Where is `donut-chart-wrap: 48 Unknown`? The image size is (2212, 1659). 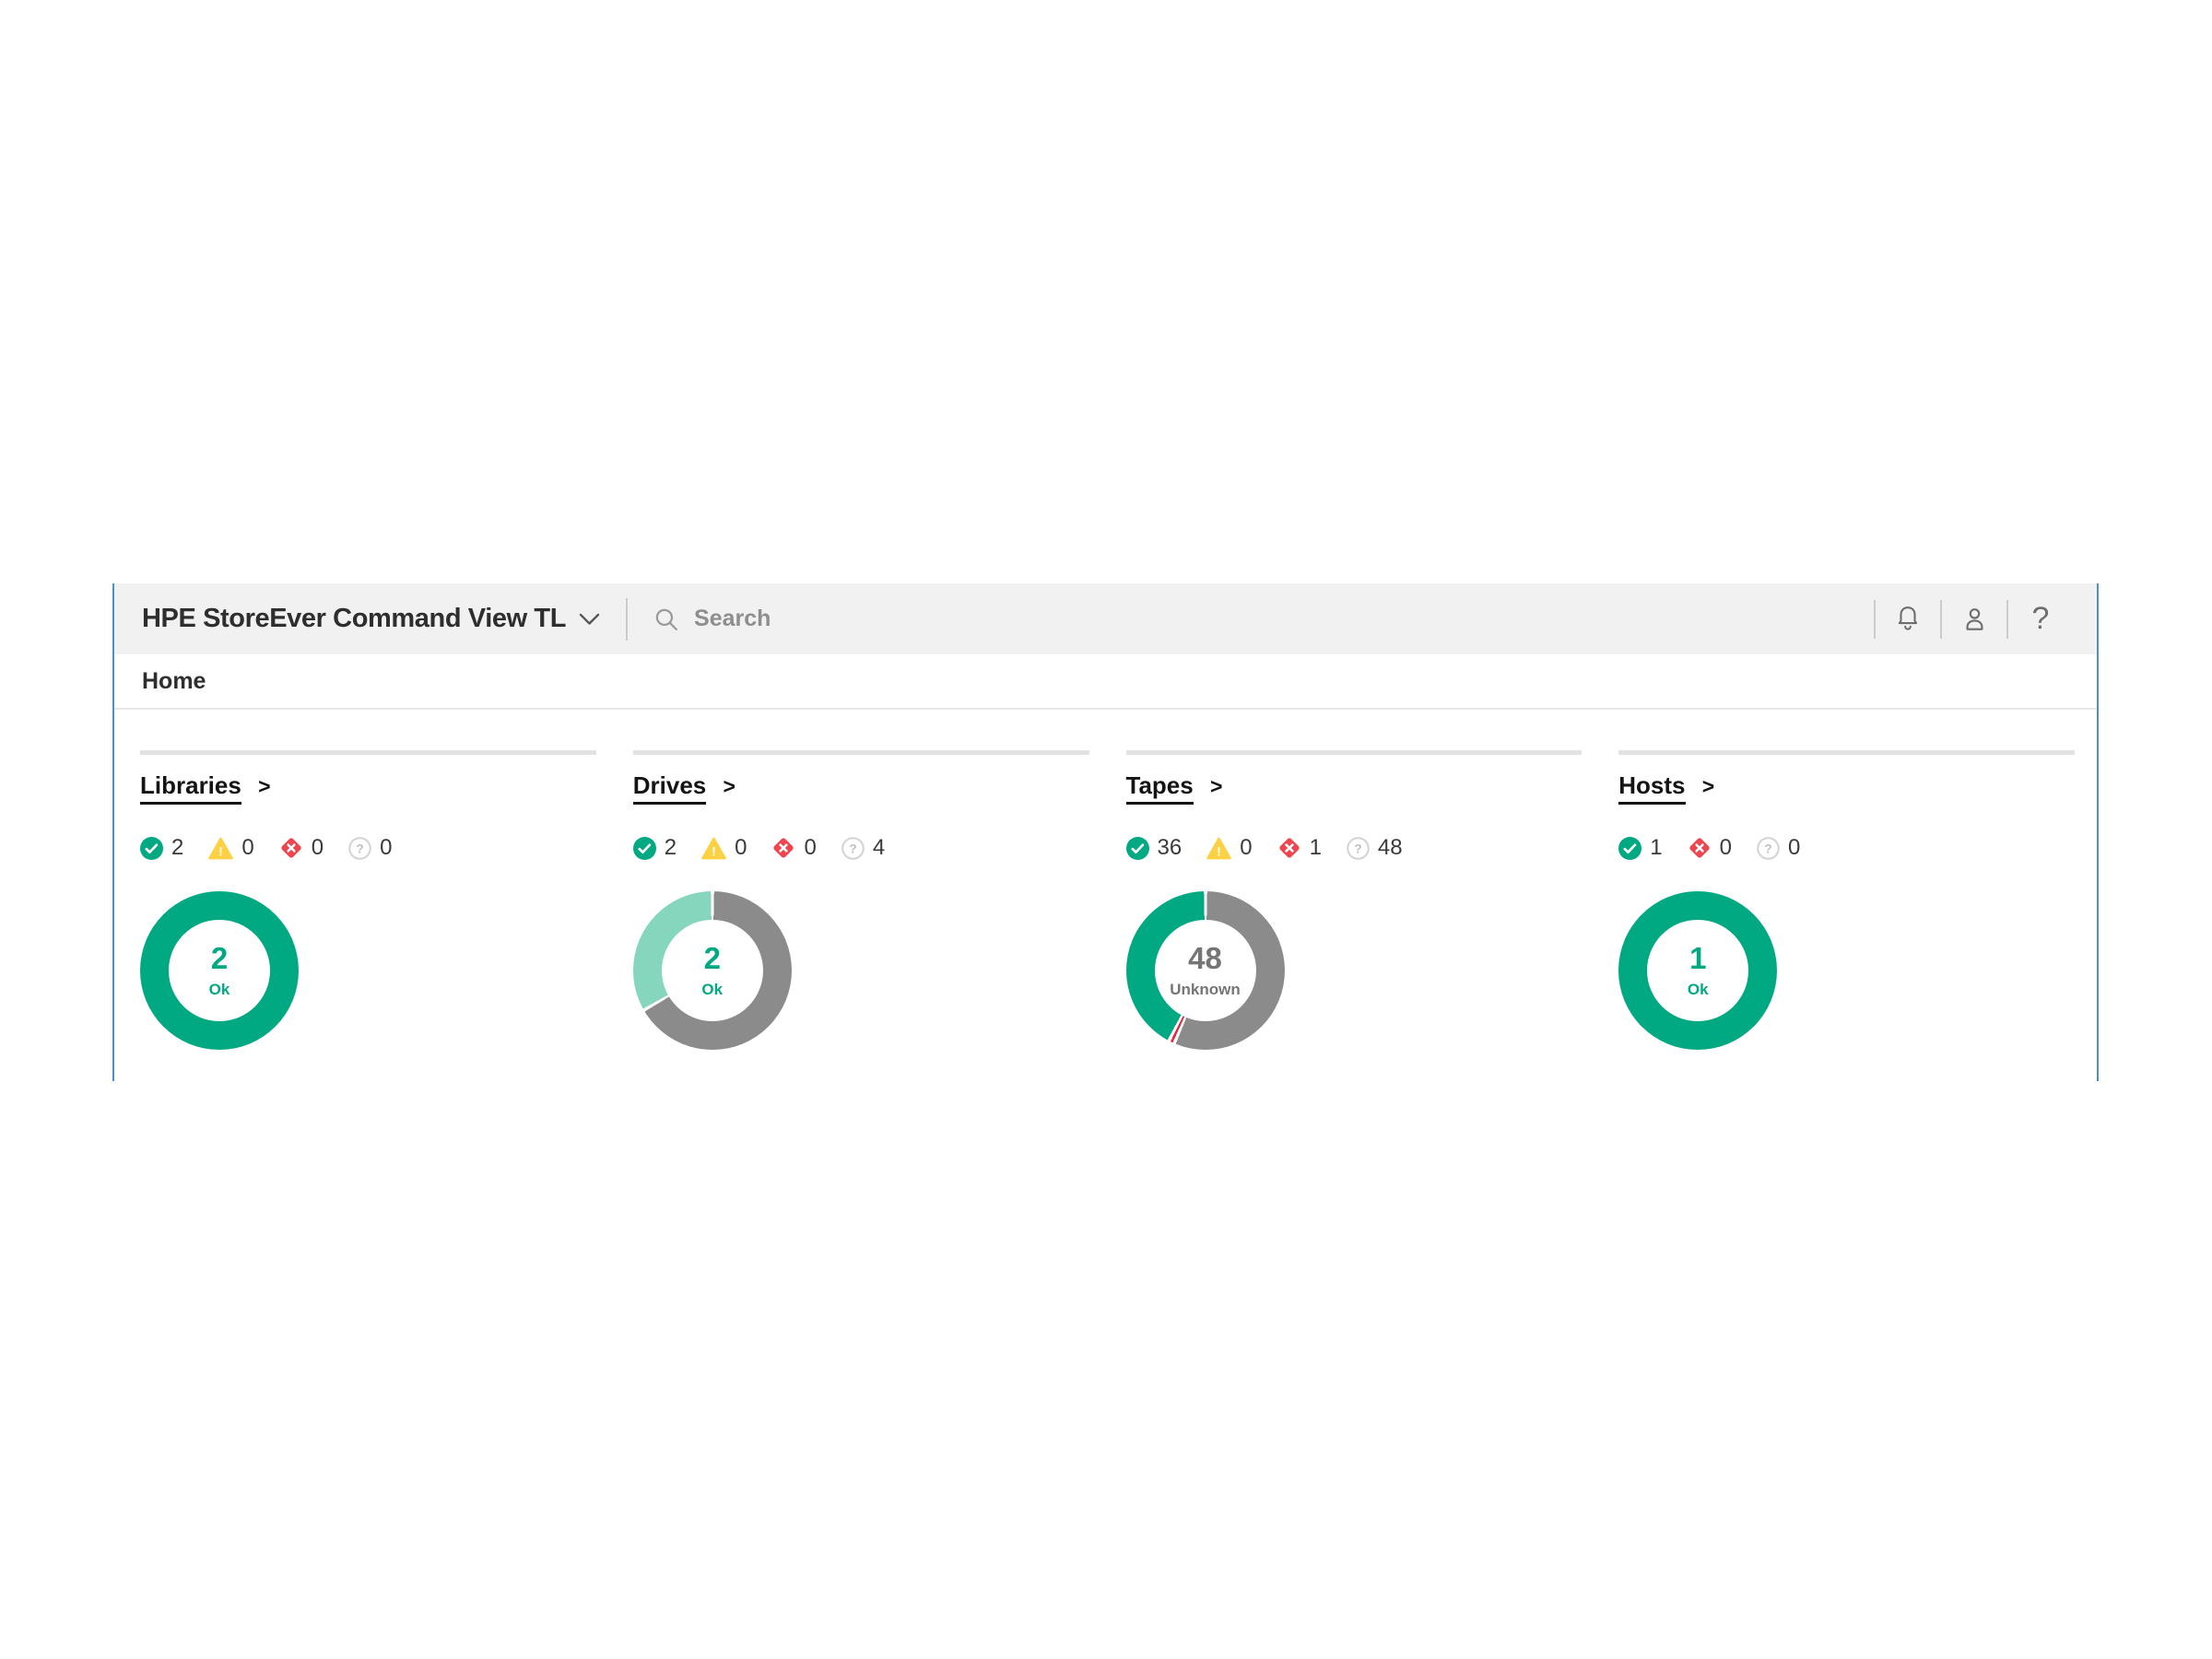 donut-chart-wrap: 48 Unknown is located at coordinates (1354, 970).